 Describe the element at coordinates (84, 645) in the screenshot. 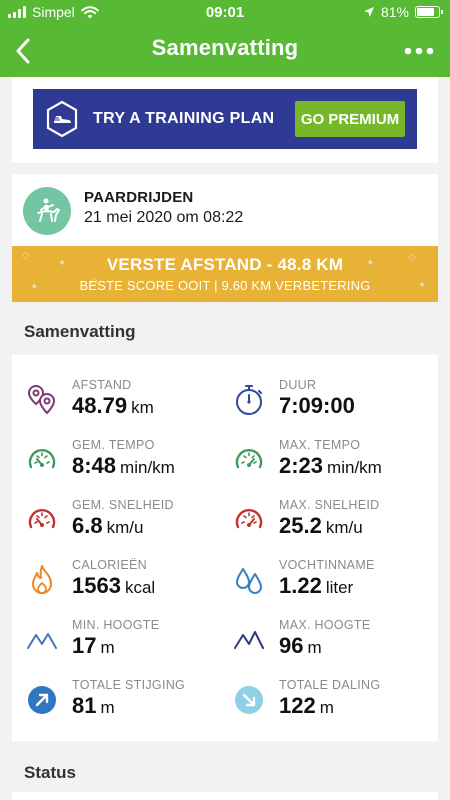

I see `stat-number: 17` at that location.